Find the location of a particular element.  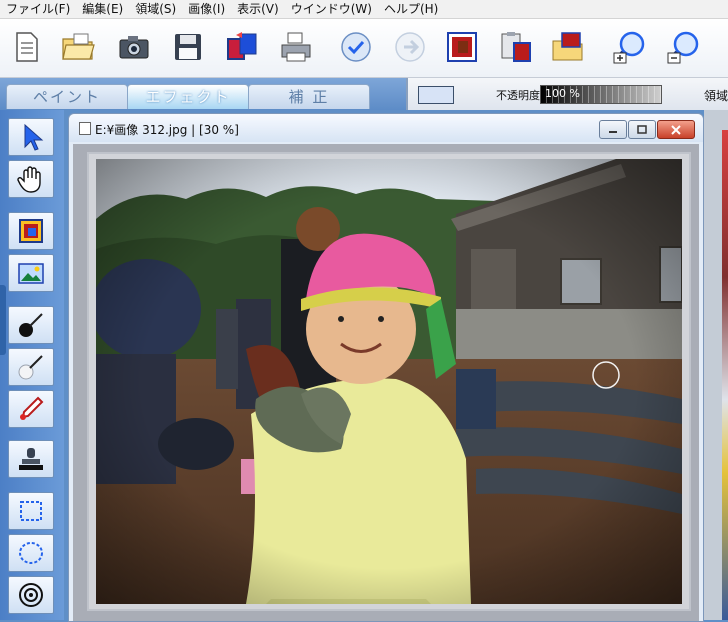

zoom-in-icon is located at coordinates (629, 47).